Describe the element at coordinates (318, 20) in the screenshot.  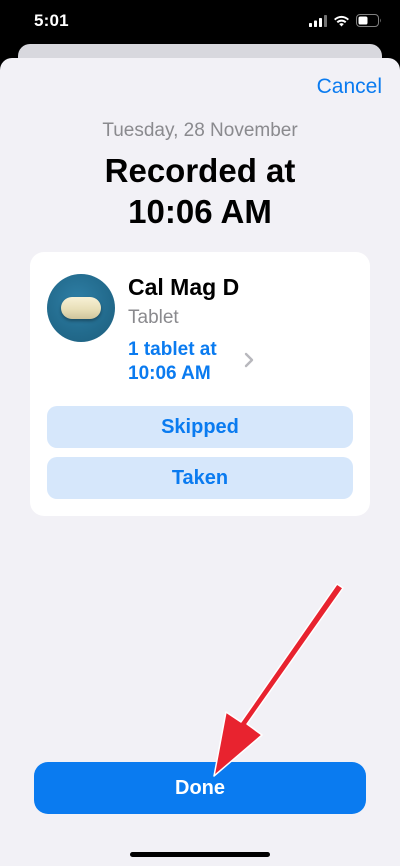
I see `cellular-signal-icon` at that location.